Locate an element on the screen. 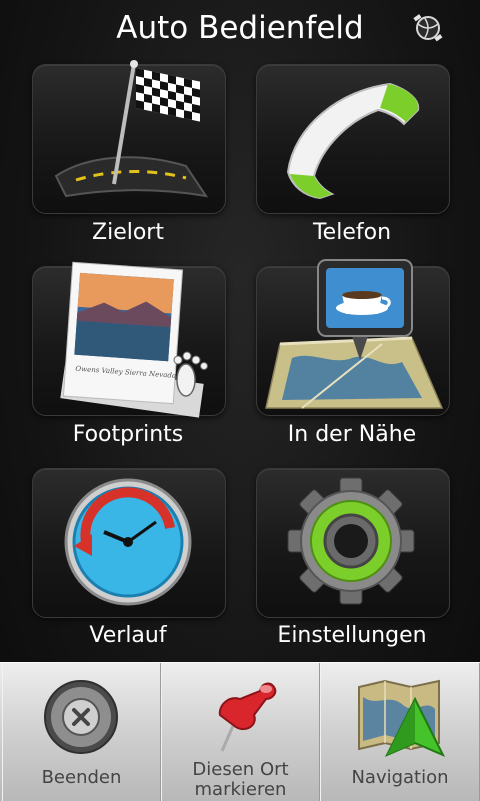 This screenshot has width=480, height=801. tile-label-einstellungen: Einstellungen is located at coordinates (352, 635).